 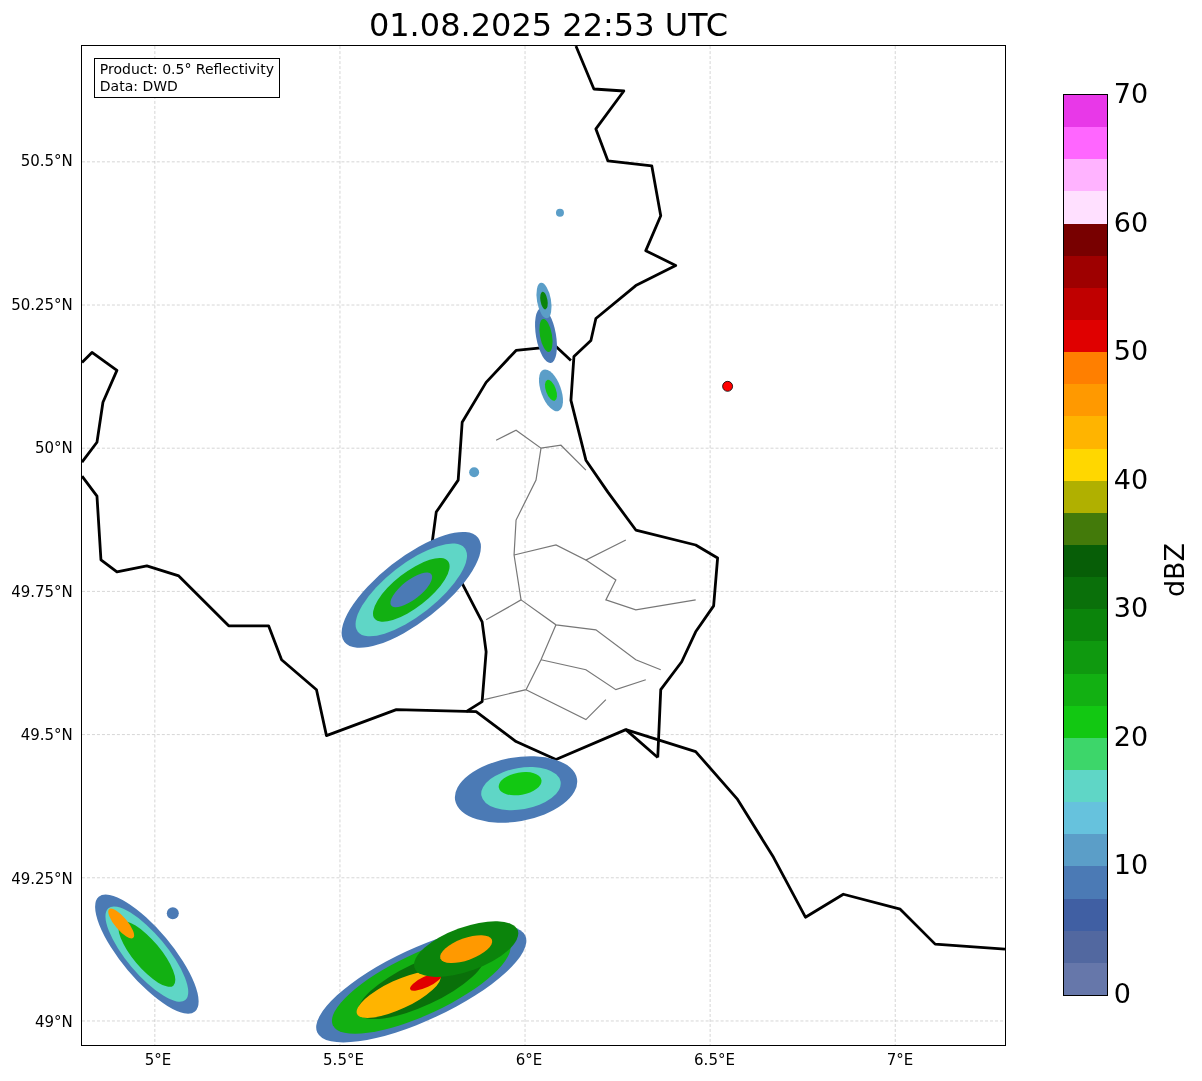 I want to click on legend-text: Data: DWD, so click(x=139, y=86).